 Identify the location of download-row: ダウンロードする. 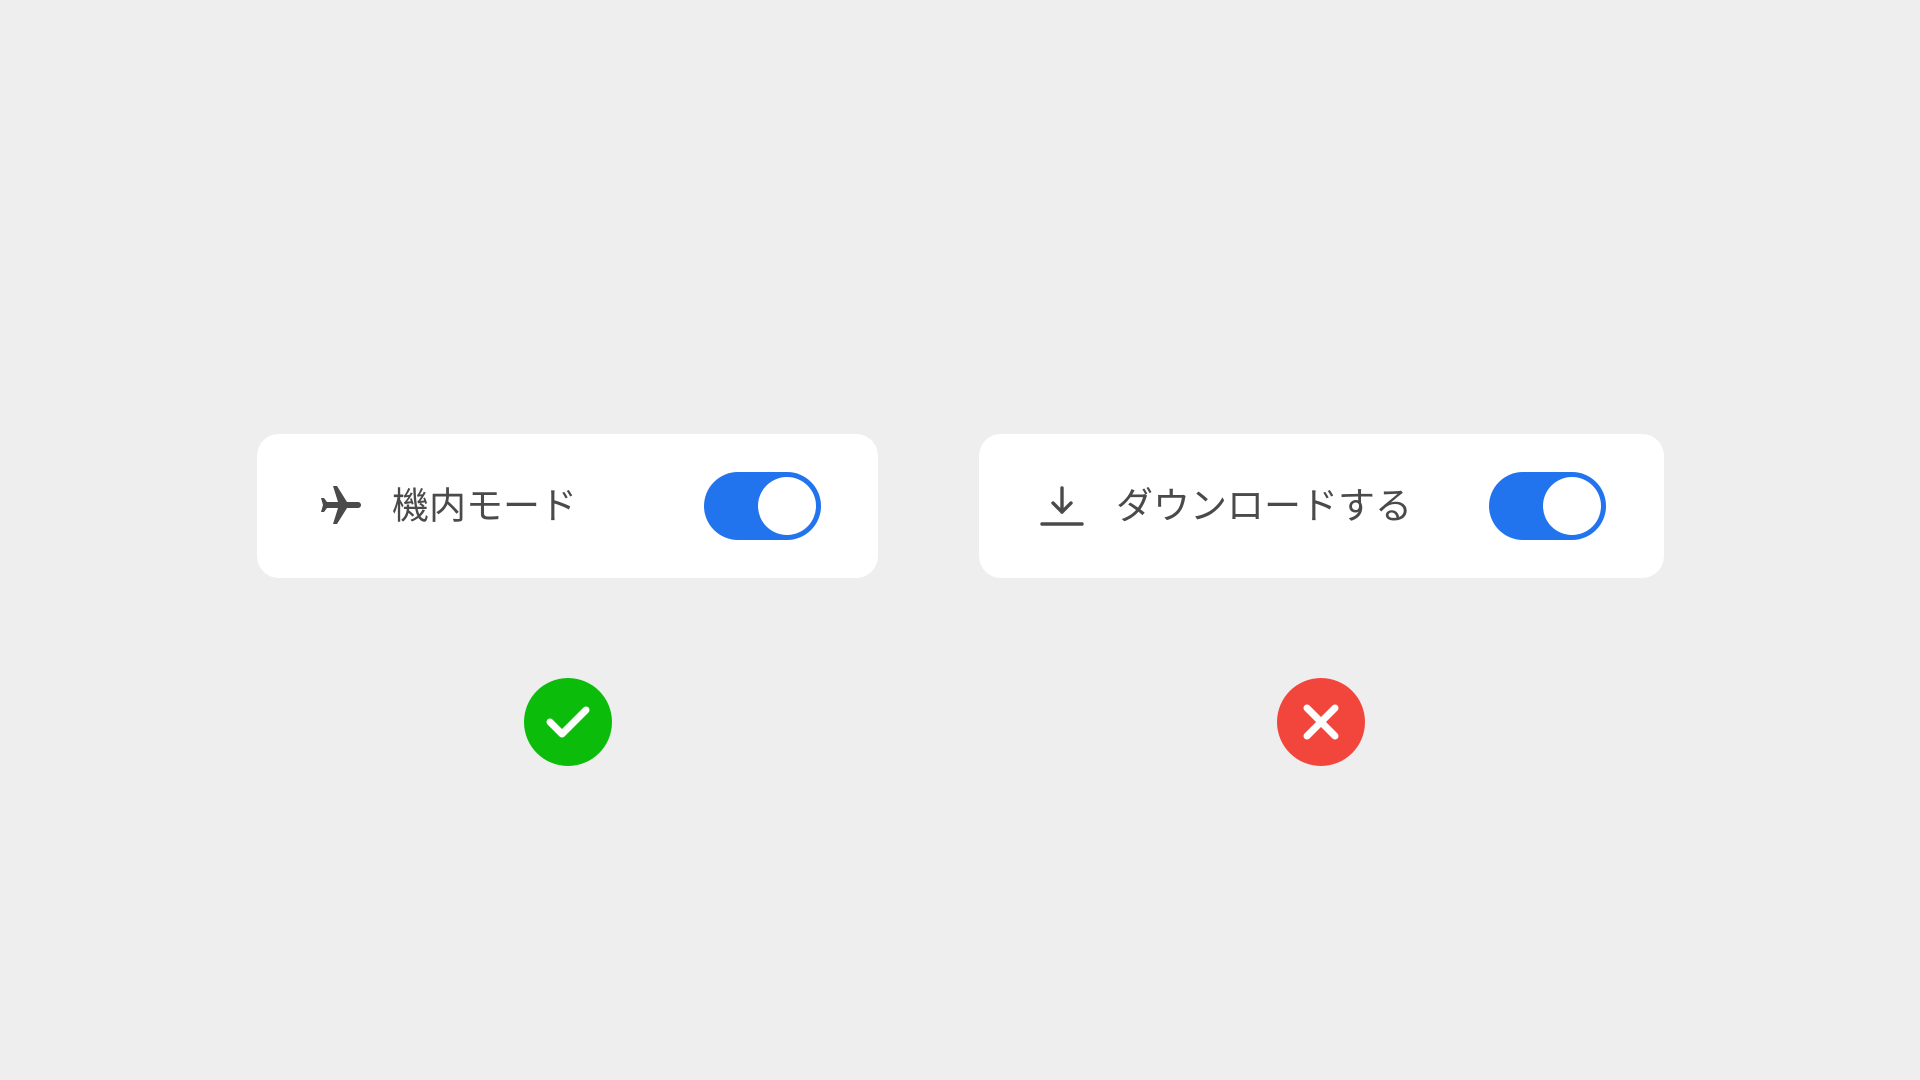
(1321, 506).